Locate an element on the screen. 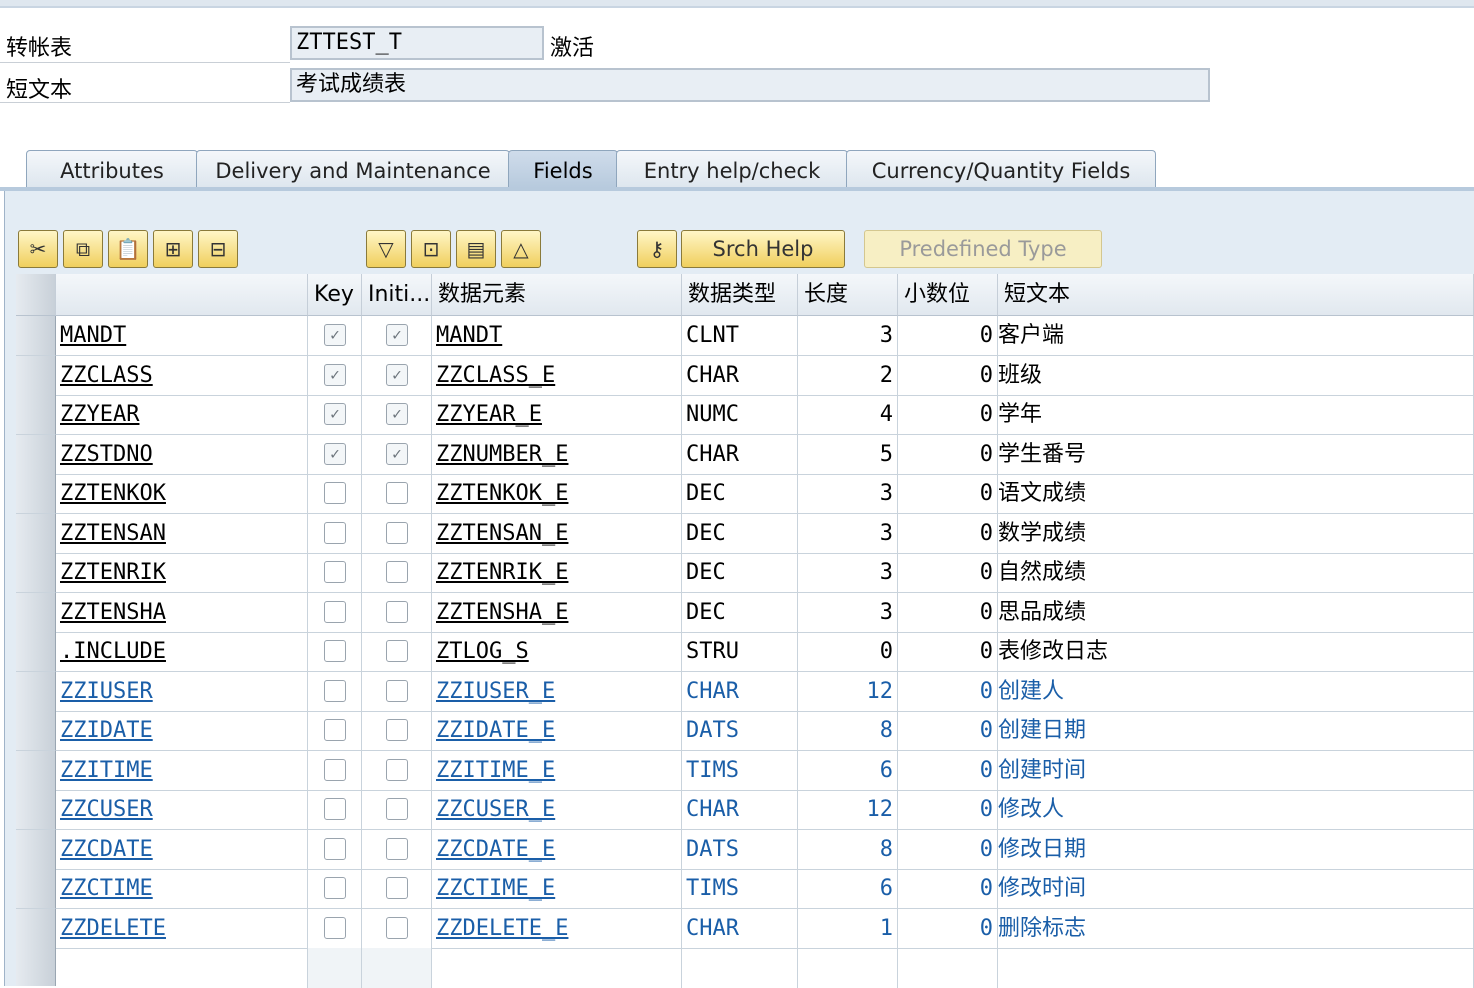 The height and width of the screenshot is (988, 1474). data-element-cell: ZZCTIME_E is located at coordinates (557, 889).